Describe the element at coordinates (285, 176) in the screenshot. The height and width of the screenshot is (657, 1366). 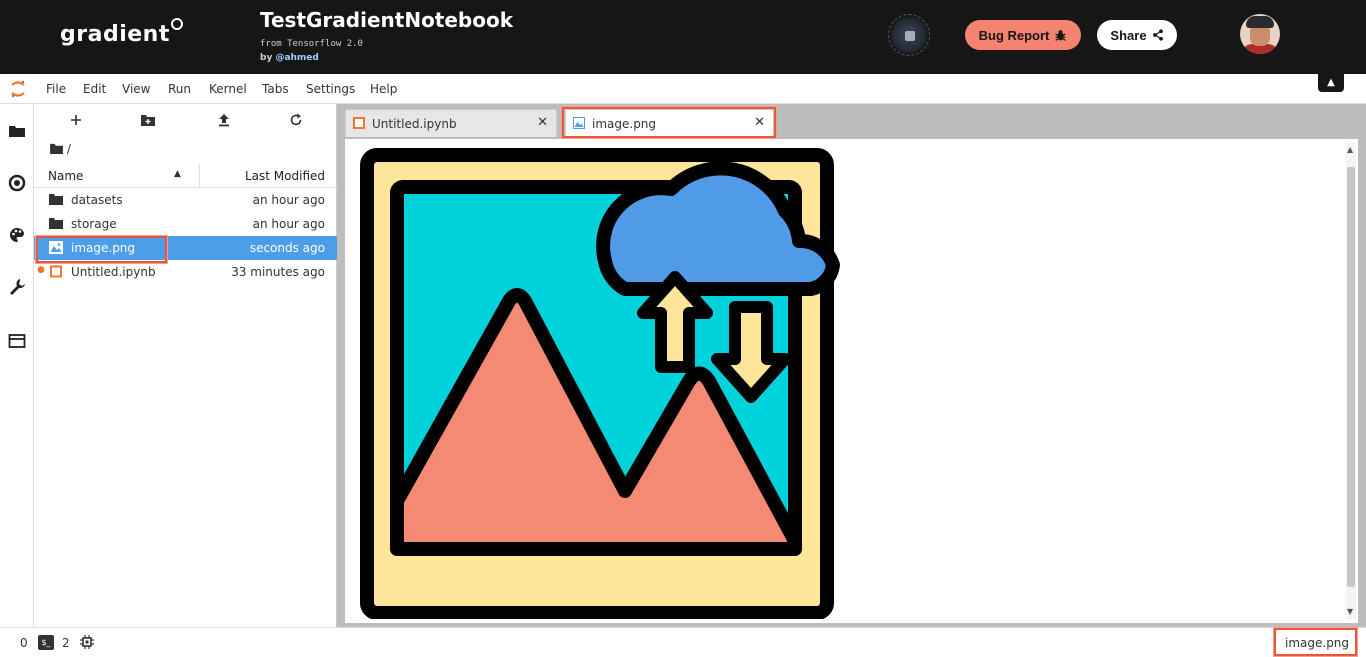
I see `column-last-modified: Last Modified` at that location.